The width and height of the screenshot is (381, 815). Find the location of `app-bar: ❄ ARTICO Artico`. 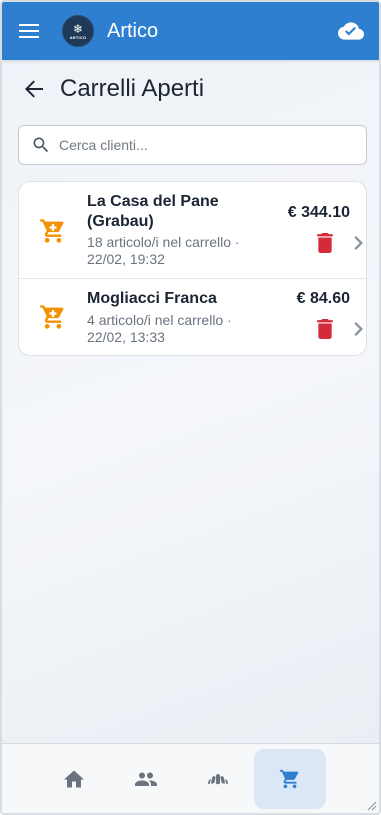

app-bar: ❄ ARTICO Artico is located at coordinates (190, 31).